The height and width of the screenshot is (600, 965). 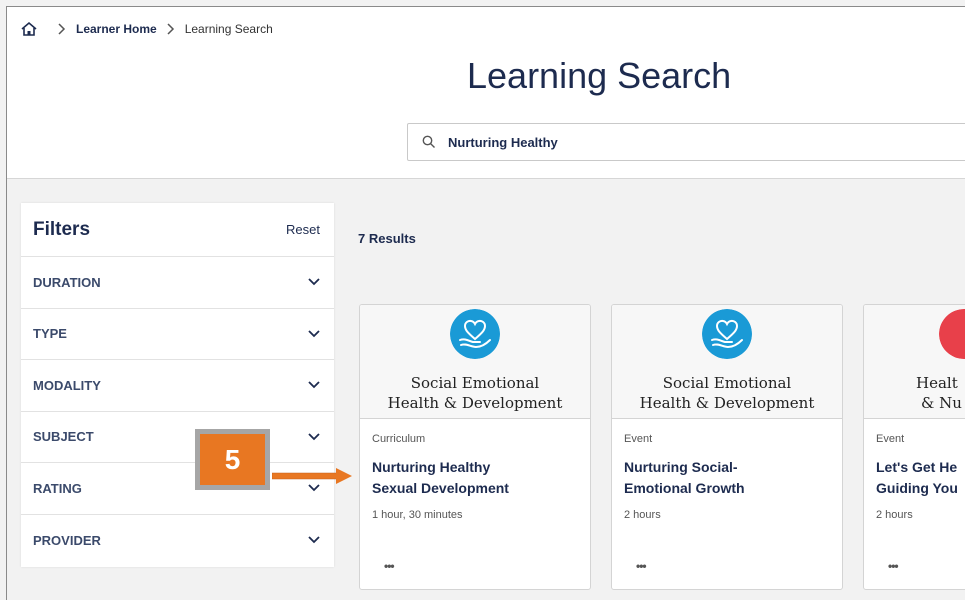 What do you see at coordinates (937, 383) in the screenshot?
I see `banner-line: Healt` at bounding box center [937, 383].